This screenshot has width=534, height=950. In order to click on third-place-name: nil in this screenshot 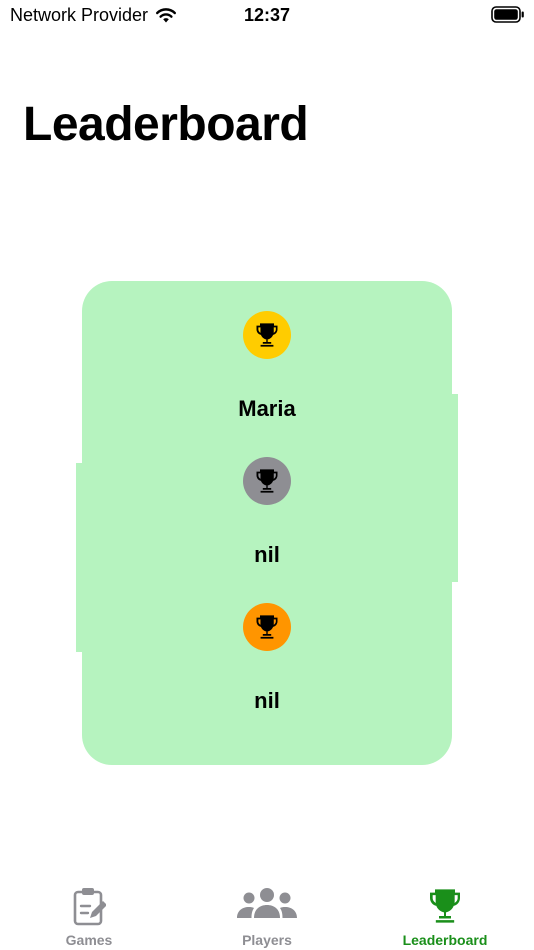, I will do `click(267, 700)`.